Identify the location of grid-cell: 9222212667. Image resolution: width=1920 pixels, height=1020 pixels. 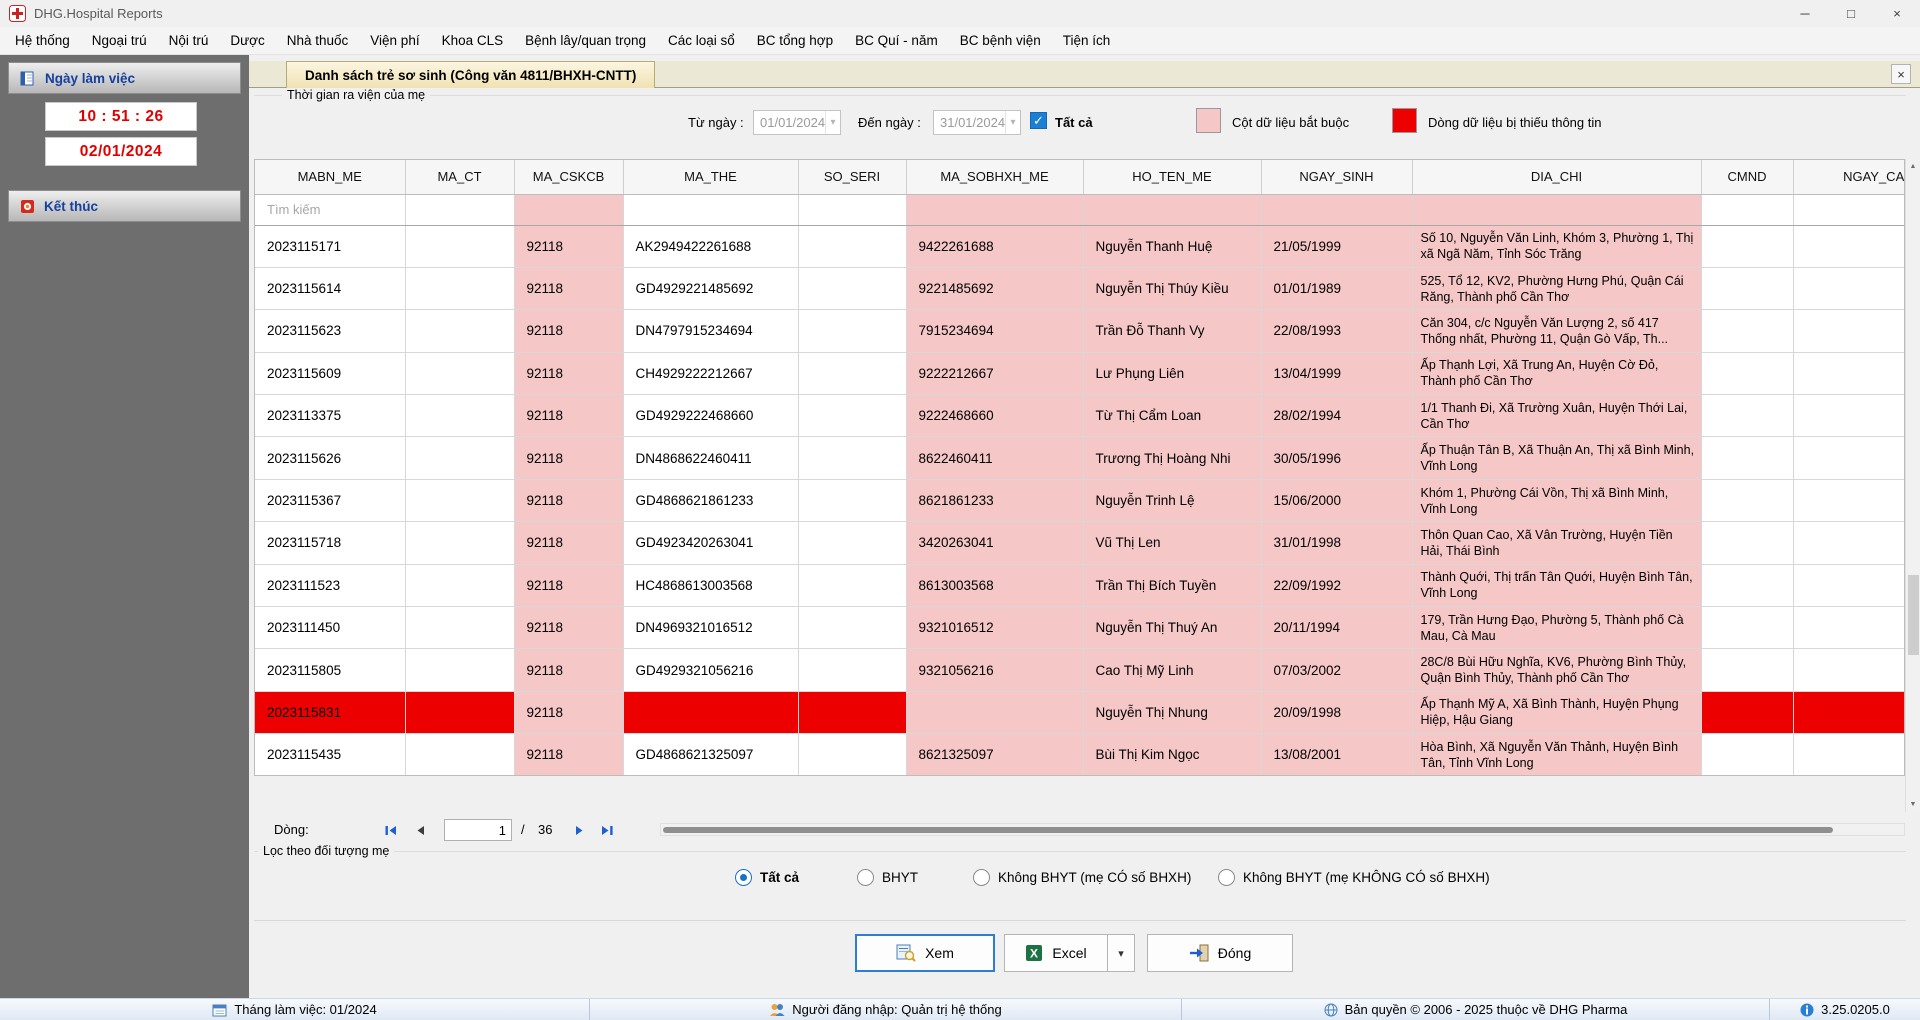
(995, 374).